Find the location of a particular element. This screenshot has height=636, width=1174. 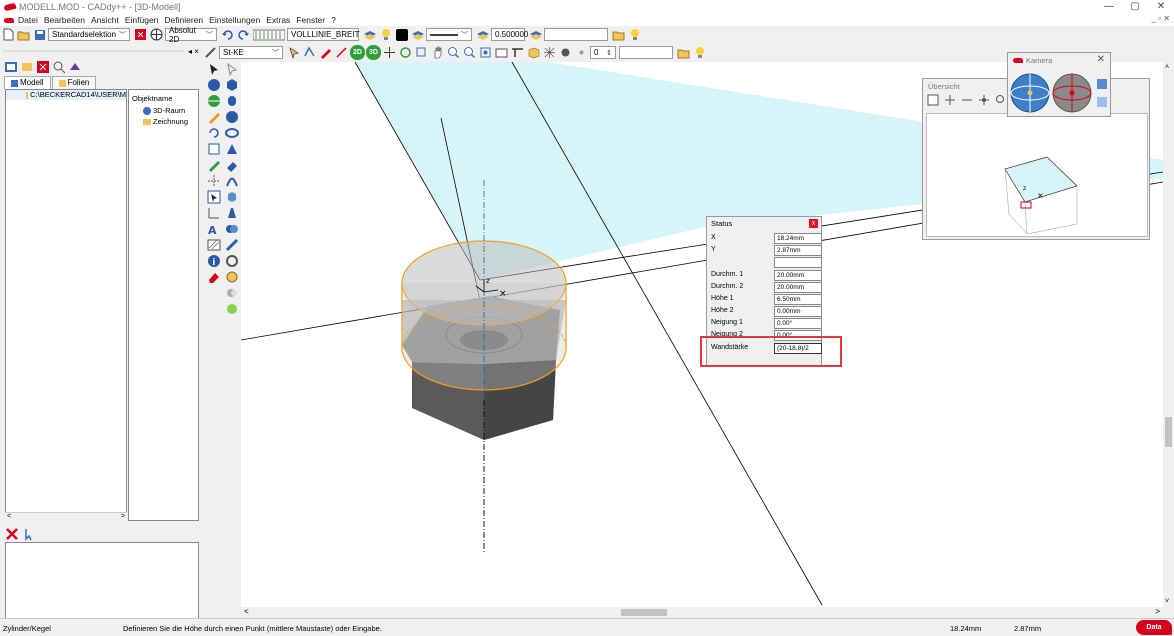

dimension-icon is located at coordinates (214, 181).